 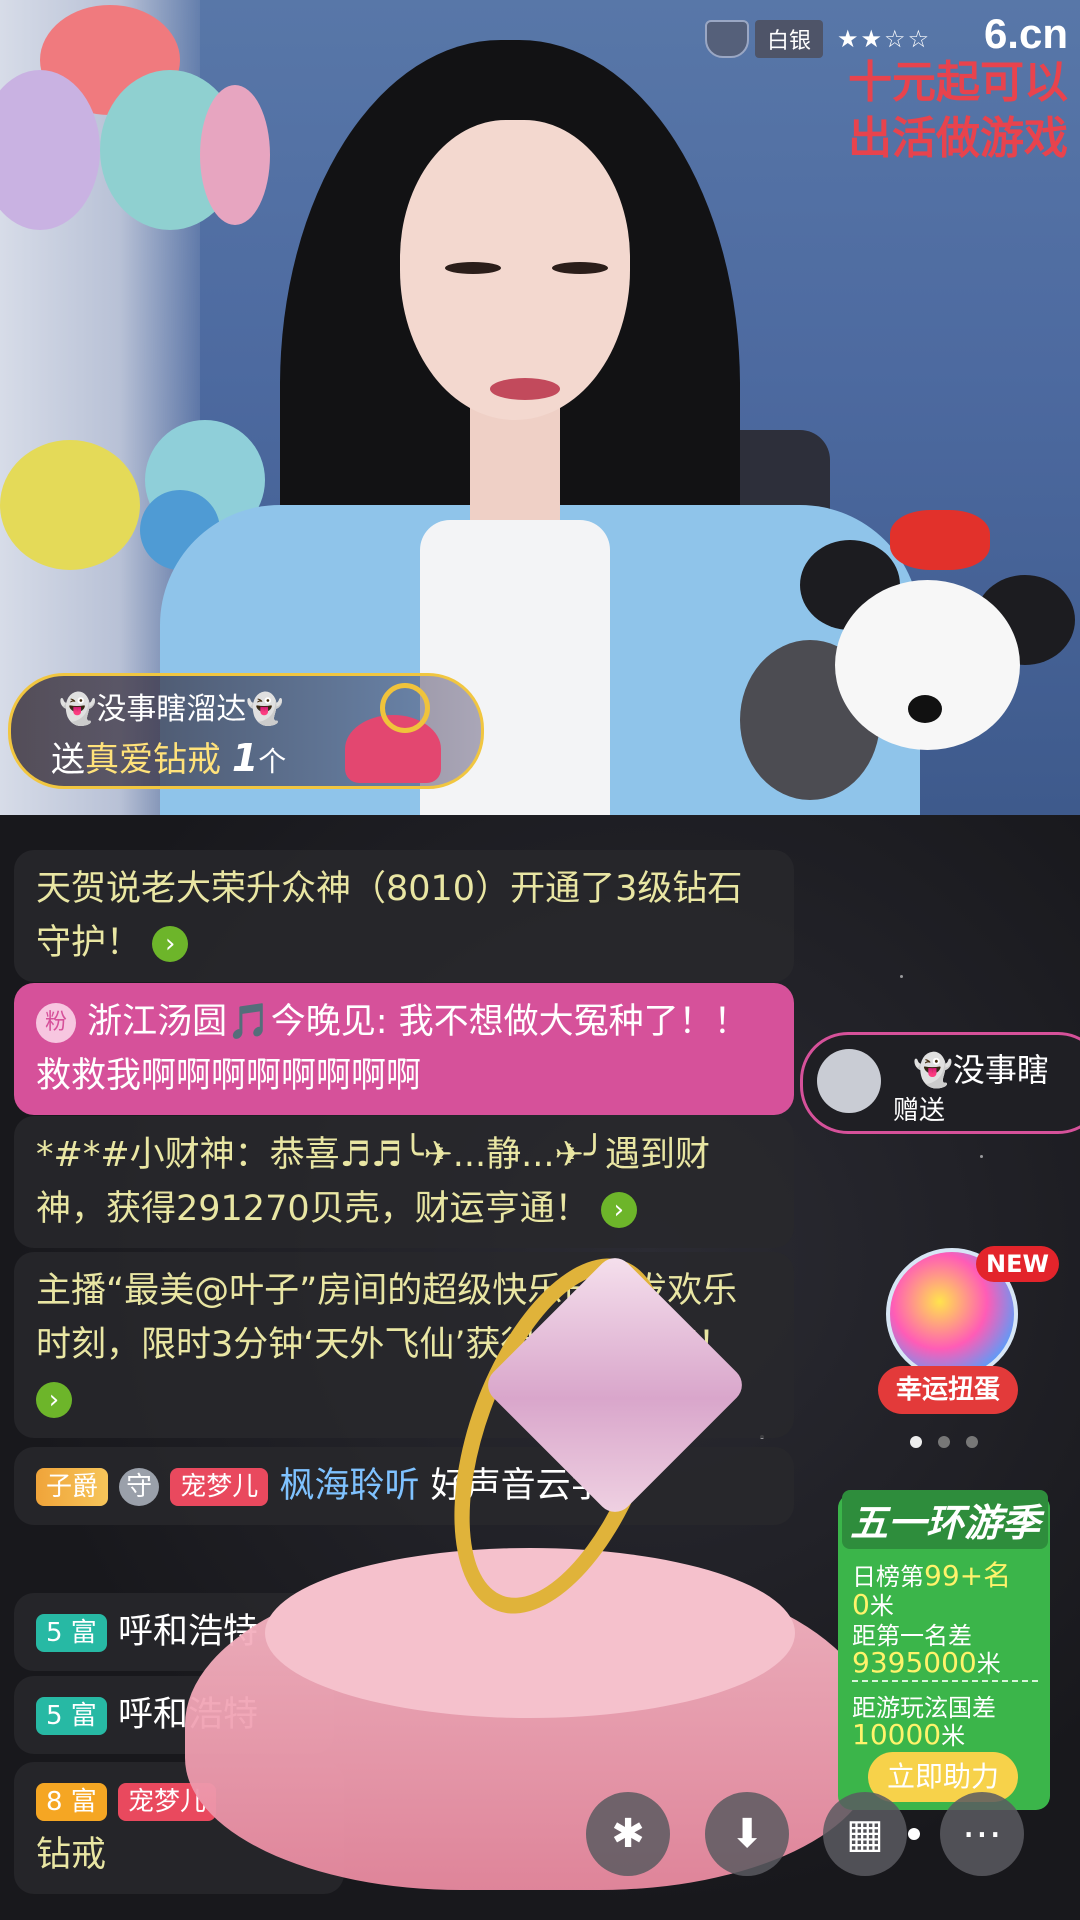 I want to click on download-icon: ⬇, so click(x=747, y=1834).